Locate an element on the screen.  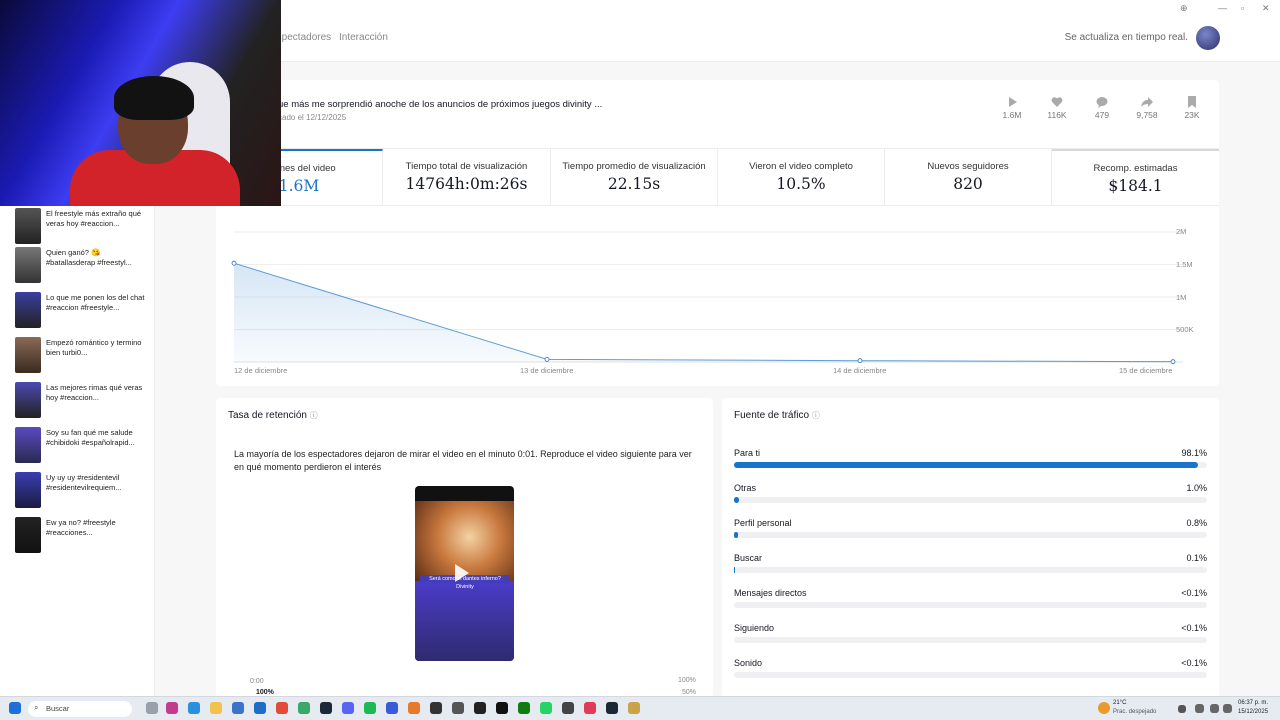
tiktok-icon is located at coordinates (502, 708).